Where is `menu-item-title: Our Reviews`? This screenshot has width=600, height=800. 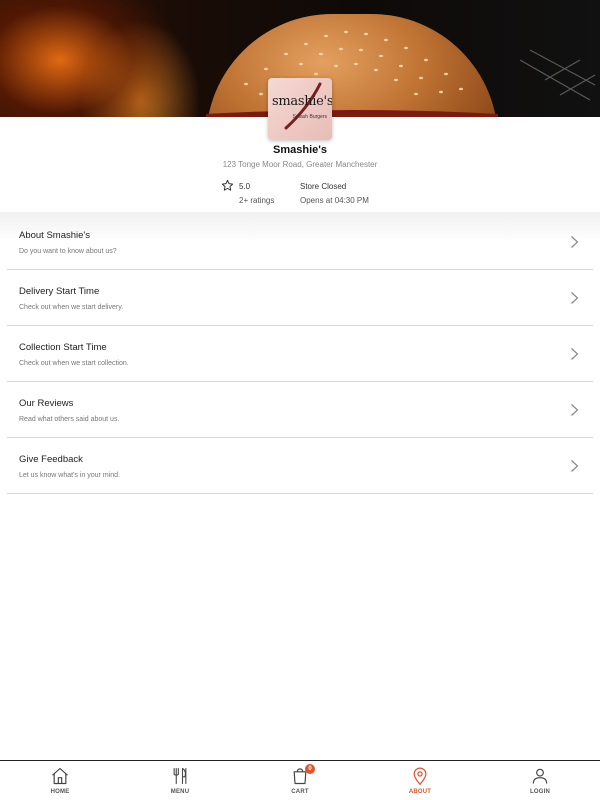 menu-item-title: Our Reviews is located at coordinates (46, 403).